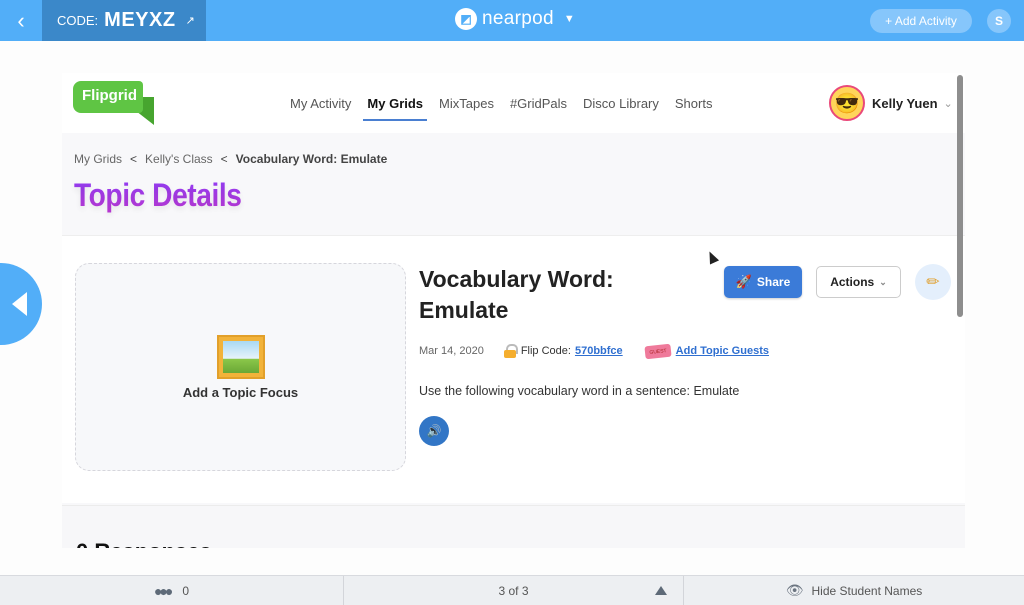 The height and width of the screenshot is (605, 1024). I want to click on actions-button: Actions ⌄, so click(858, 282).